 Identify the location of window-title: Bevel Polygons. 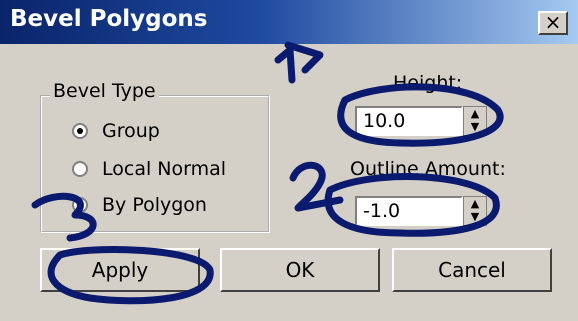
(109, 19).